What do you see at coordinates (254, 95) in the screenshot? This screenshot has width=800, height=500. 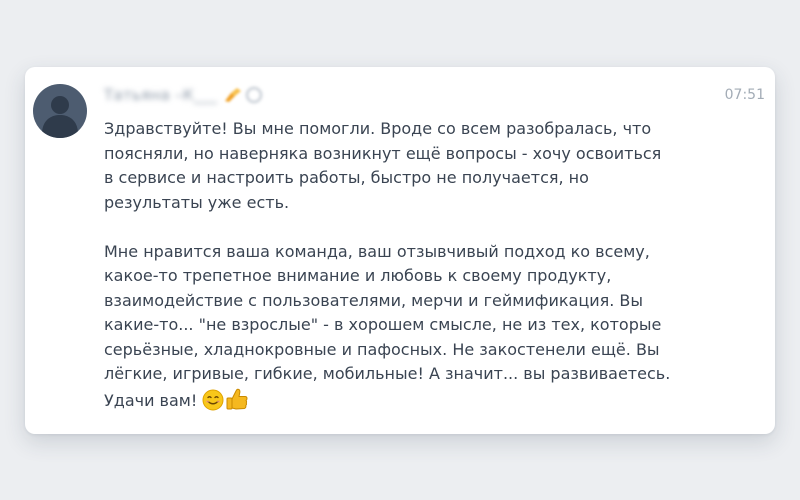 I see `status-circle-icon` at bounding box center [254, 95].